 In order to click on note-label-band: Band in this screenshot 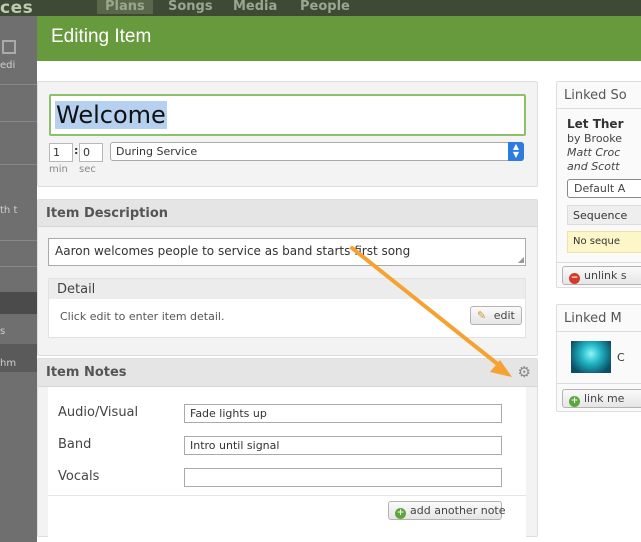, I will do `click(75, 444)`.